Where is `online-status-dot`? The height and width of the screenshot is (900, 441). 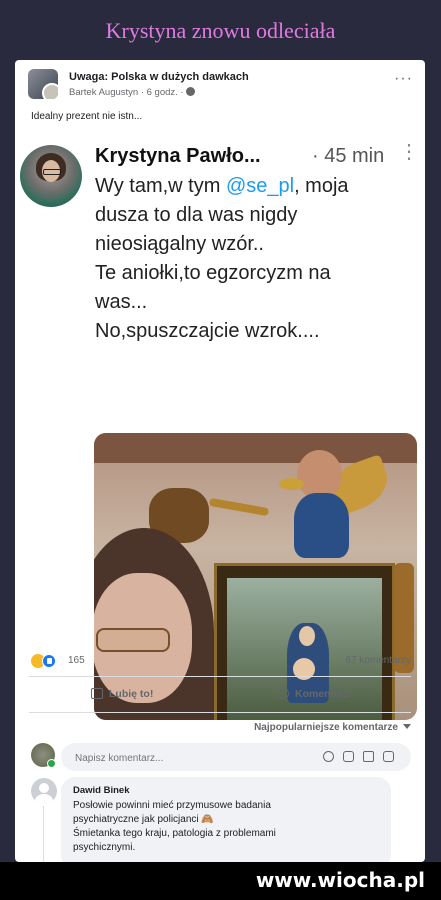 online-status-dot is located at coordinates (51, 763).